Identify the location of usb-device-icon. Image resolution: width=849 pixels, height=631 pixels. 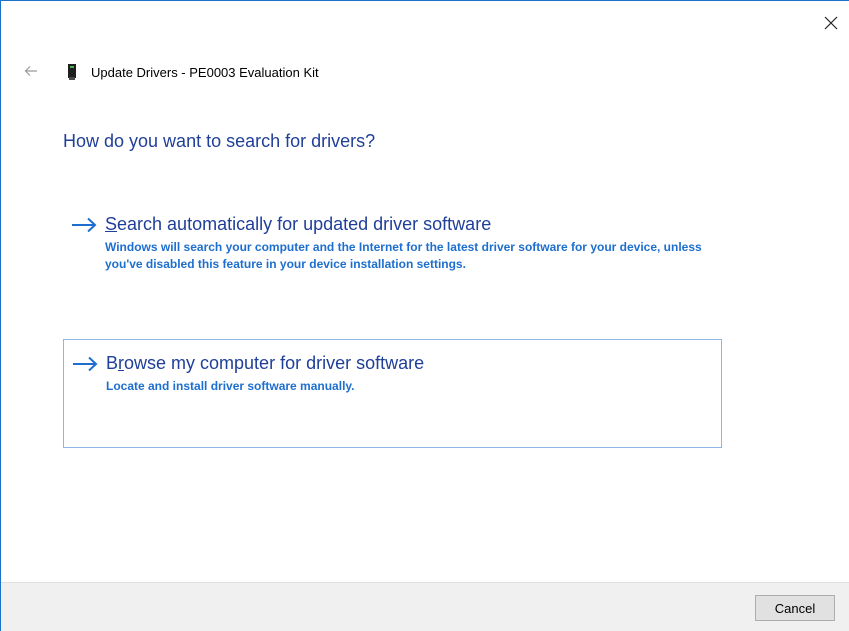
(72, 72).